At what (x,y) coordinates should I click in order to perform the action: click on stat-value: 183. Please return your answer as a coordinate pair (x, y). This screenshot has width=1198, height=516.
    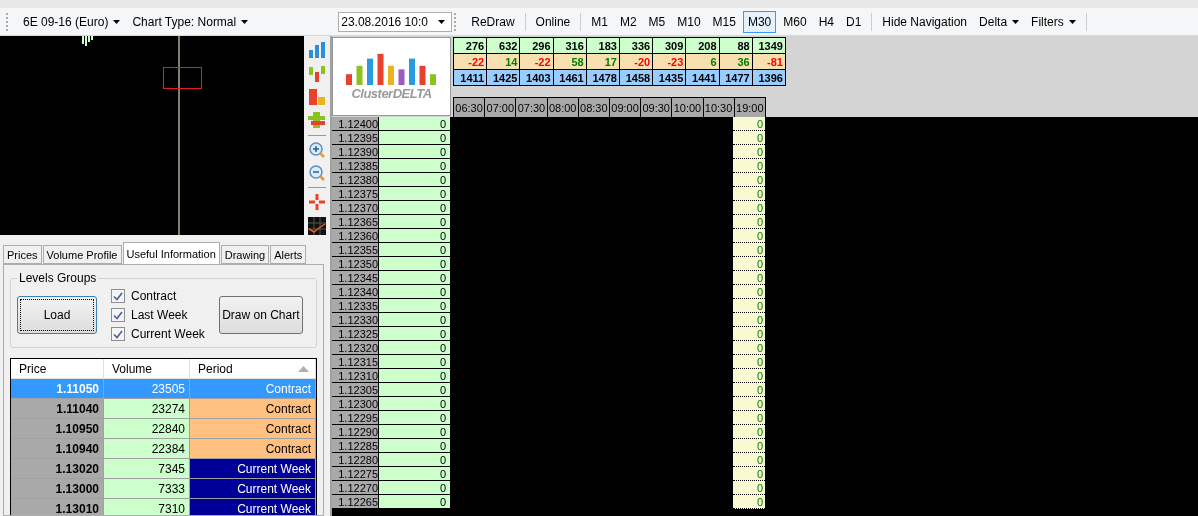
    Looking at the image, I should click on (607, 45).